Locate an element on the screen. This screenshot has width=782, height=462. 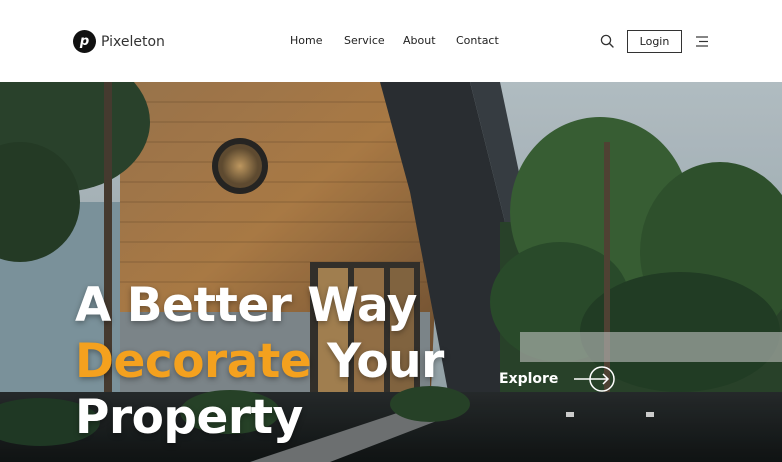
headline-accent-word: Decorate is located at coordinates (193, 361).